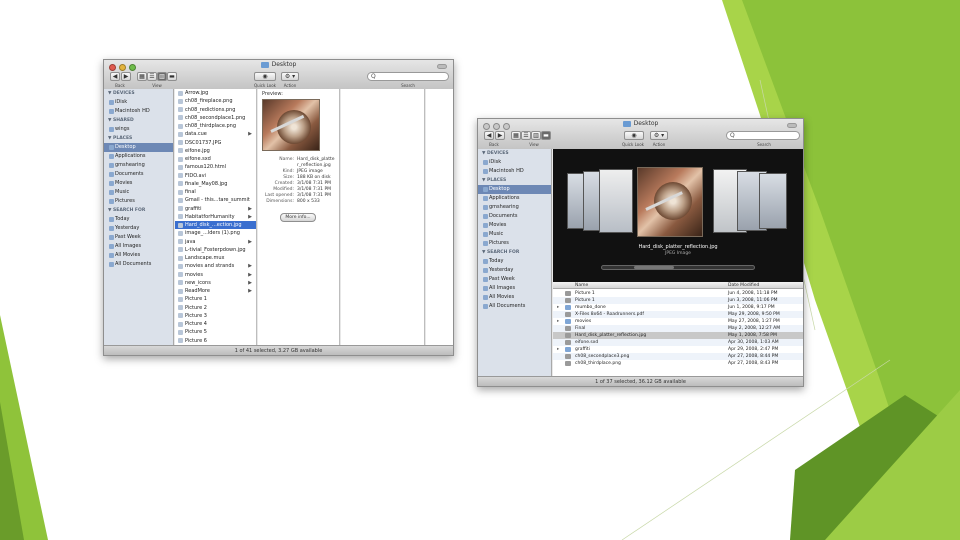 This screenshot has height=540, width=960. What do you see at coordinates (215, 110) in the screenshot?
I see `file-row: ch08_redictions.png` at bounding box center [215, 110].